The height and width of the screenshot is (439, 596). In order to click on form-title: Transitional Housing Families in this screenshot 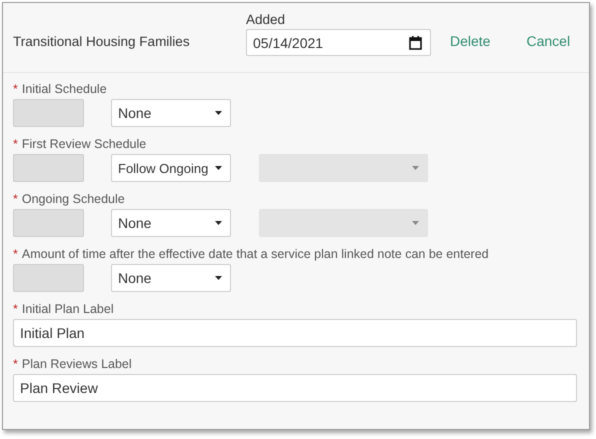, I will do `click(102, 41)`.